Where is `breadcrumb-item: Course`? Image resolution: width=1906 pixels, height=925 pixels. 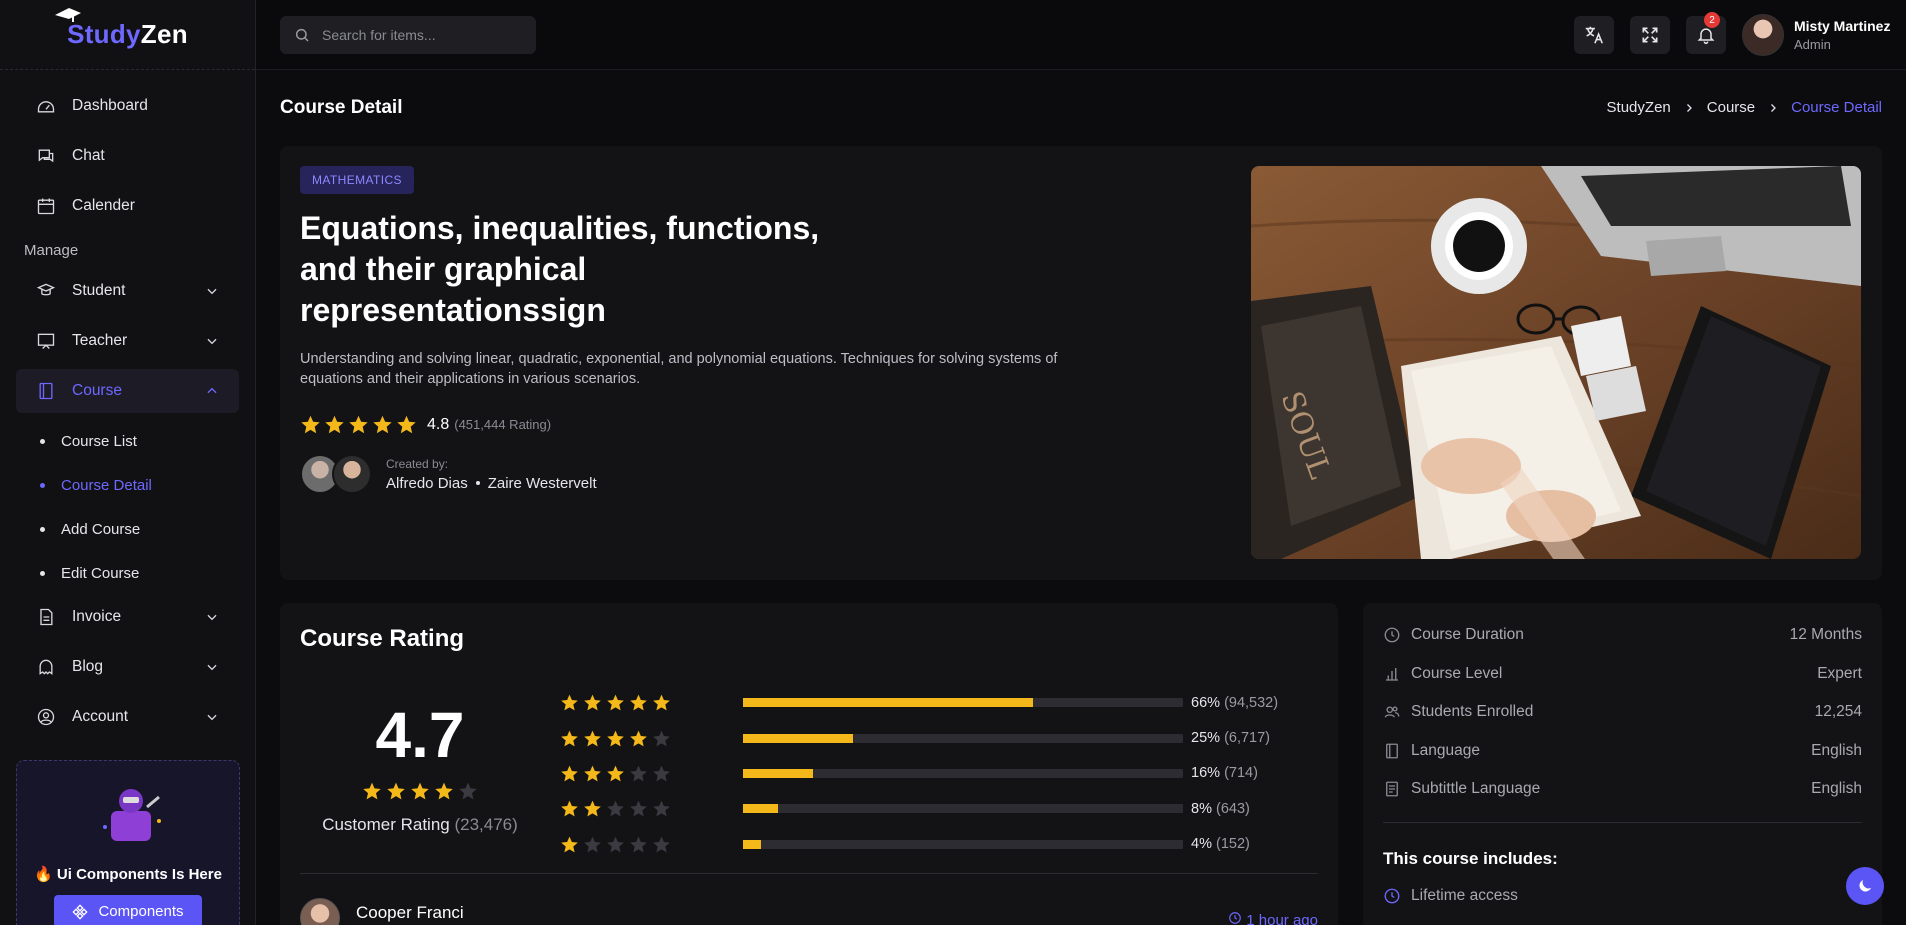 breadcrumb-item: Course is located at coordinates (1731, 107).